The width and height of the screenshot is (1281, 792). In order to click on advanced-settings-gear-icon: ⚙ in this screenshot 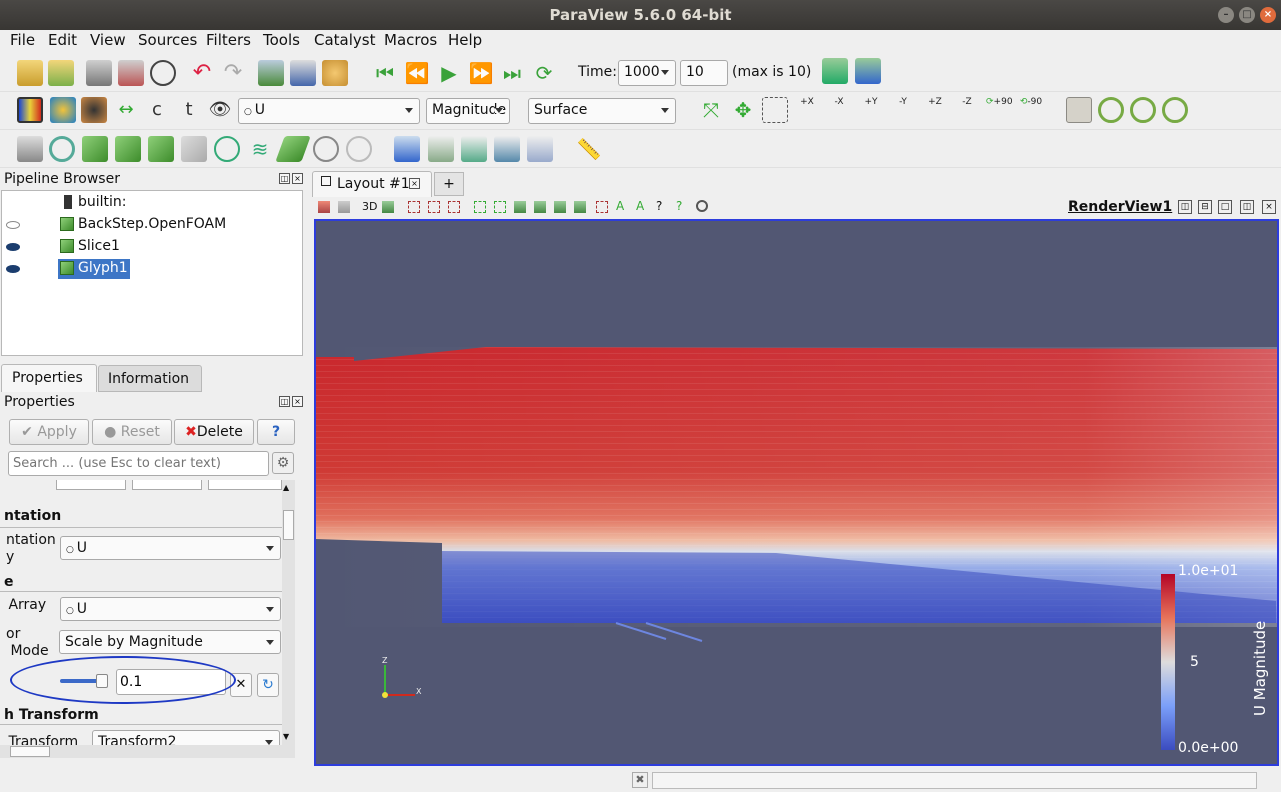, I will do `click(283, 463)`.